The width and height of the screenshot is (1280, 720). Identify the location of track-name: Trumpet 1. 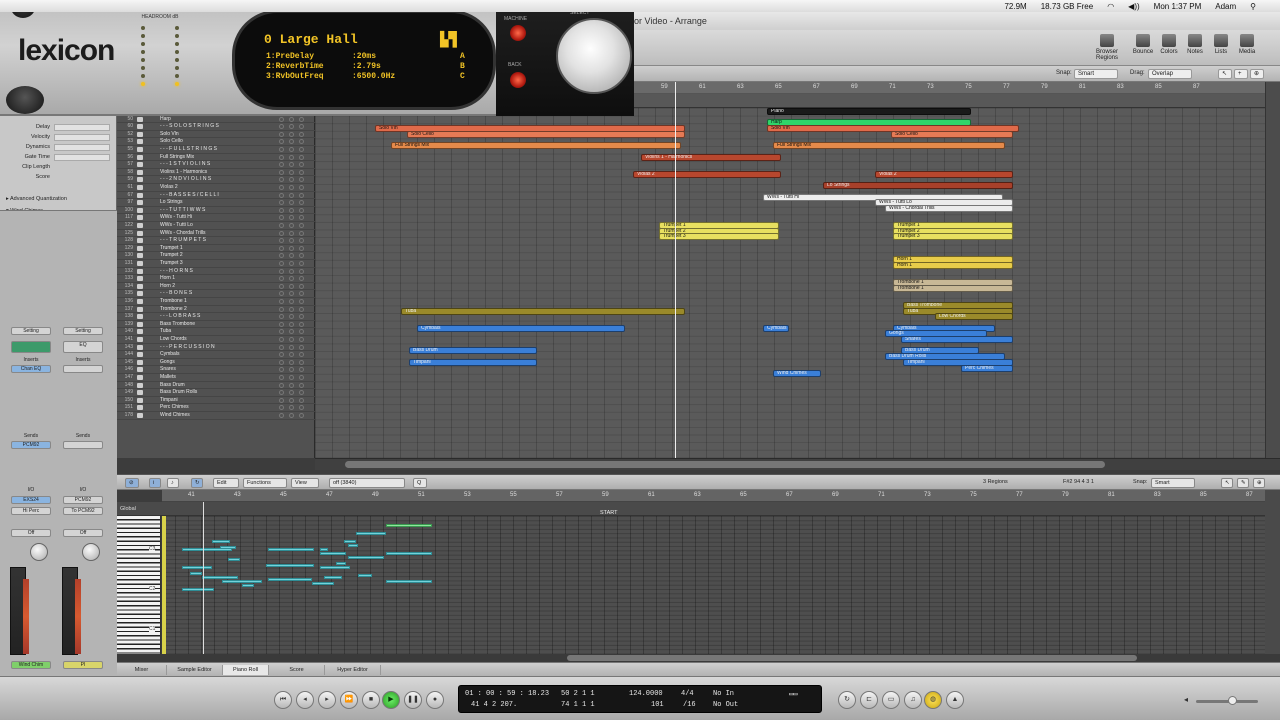
(171, 248).